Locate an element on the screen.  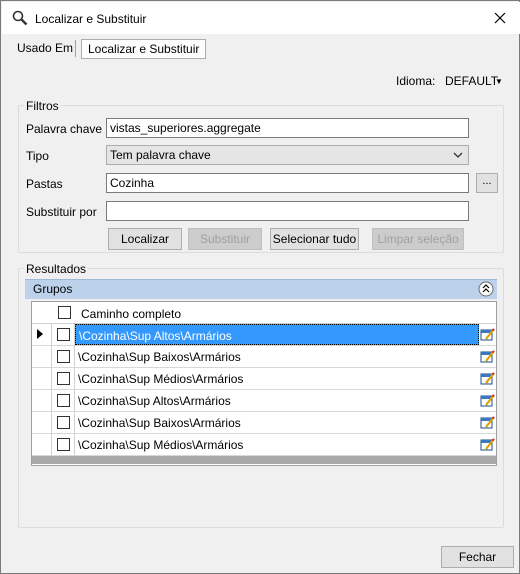
caret-down-icon: ▼ is located at coordinates (499, 81).